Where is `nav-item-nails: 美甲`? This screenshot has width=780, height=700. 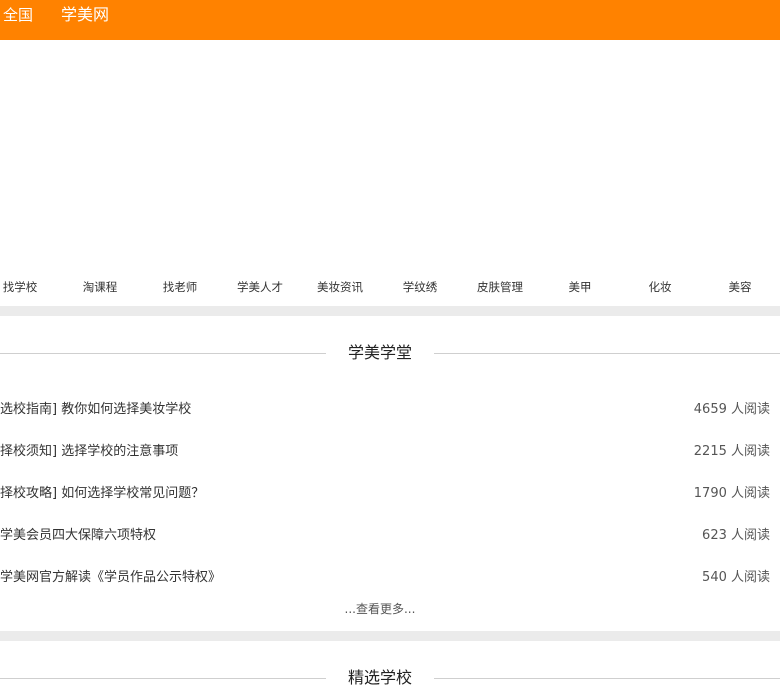 nav-item-nails: 美甲 is located at coordinates (580, 287).